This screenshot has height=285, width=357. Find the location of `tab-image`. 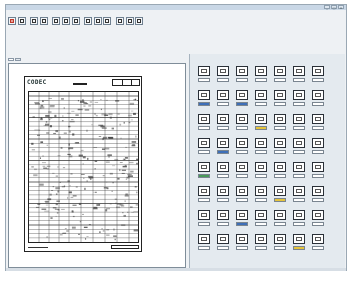

tab-image is located at coordinates (11, 59).